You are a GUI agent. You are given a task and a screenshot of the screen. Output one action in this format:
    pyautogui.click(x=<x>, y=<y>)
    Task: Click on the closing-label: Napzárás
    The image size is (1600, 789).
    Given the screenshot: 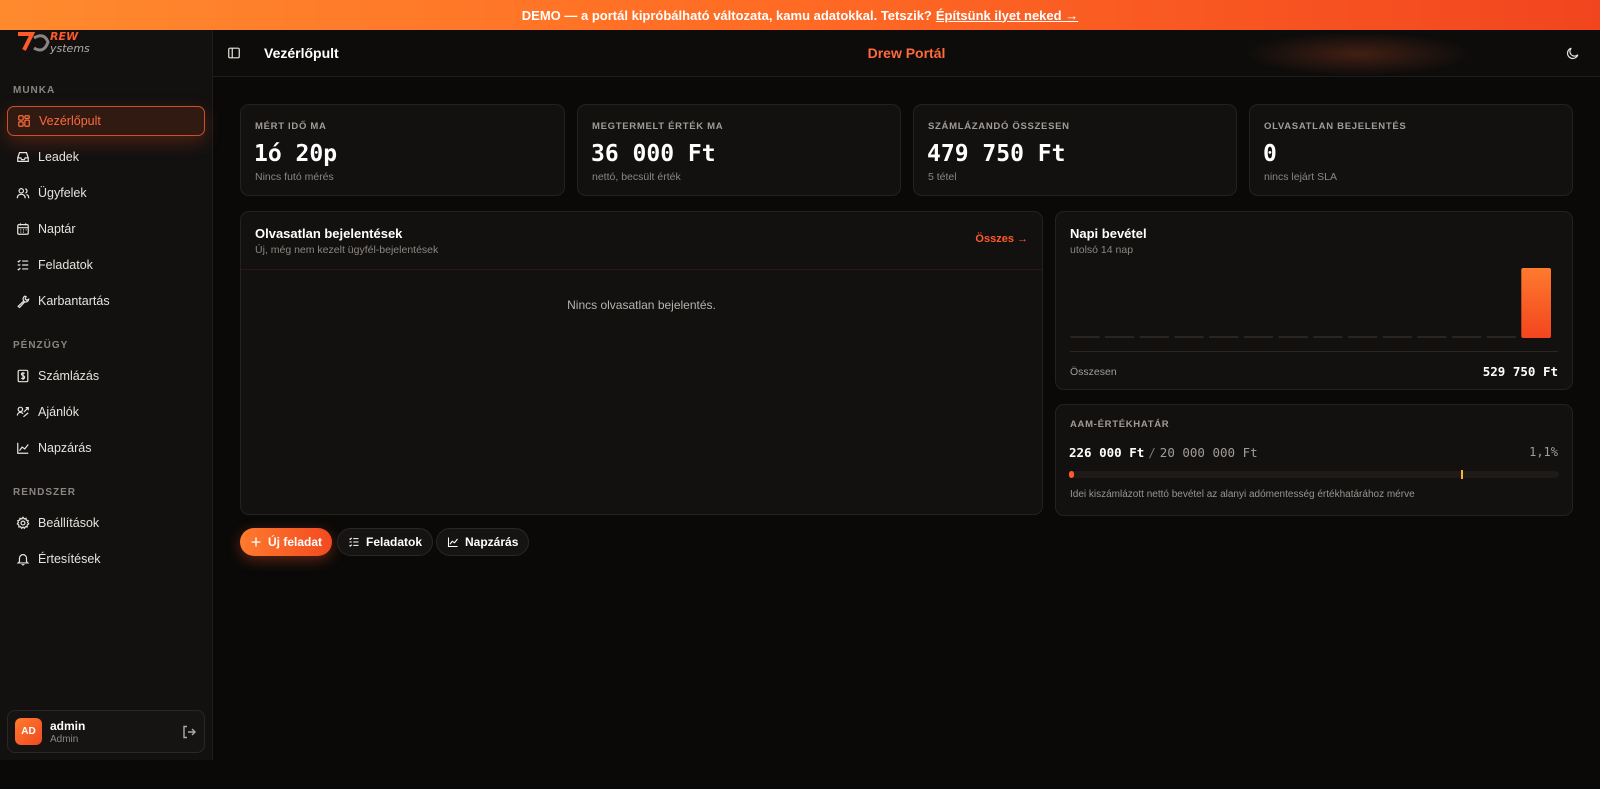 What is the action you would take?
    pyautogui.click(x=492, y=542)
    